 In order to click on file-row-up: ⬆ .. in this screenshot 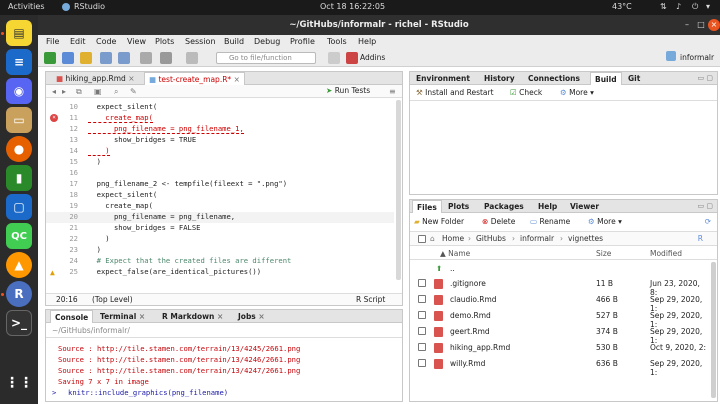, I will do `click(559, 269)`.